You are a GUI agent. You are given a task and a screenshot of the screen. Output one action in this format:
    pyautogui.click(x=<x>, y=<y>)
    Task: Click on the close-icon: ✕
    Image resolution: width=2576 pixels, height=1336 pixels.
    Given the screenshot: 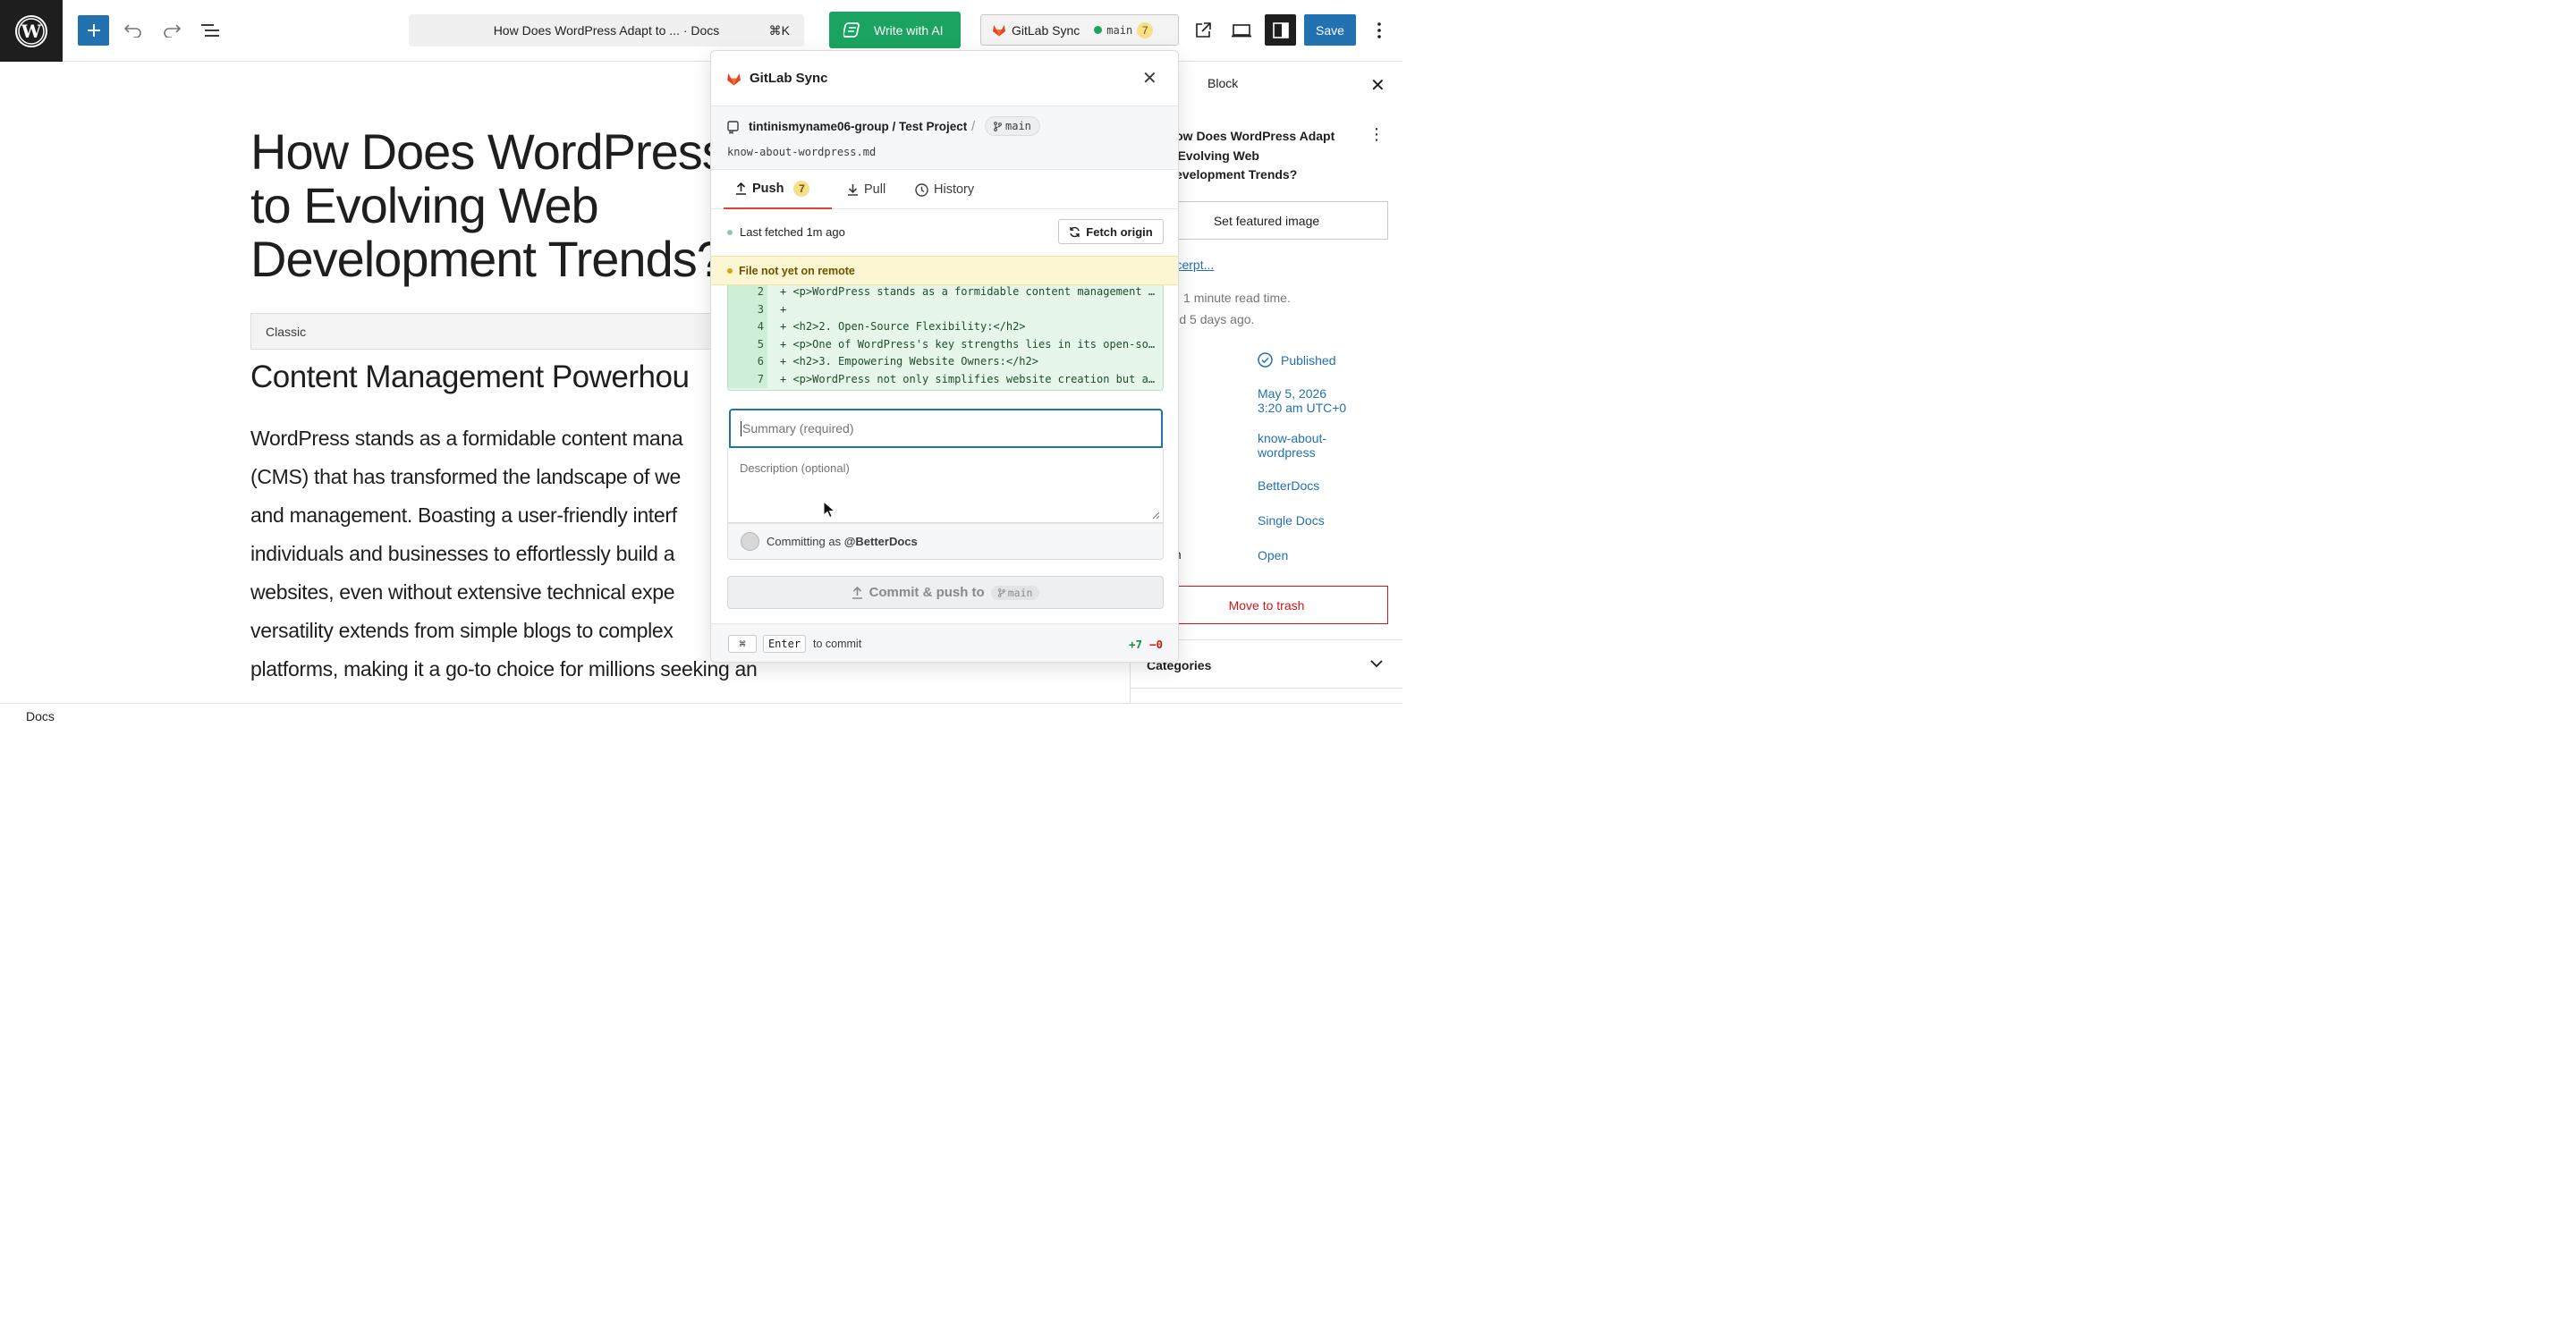 What is the action you would take?
    pyautogui.click(x=1149, y=78)
    